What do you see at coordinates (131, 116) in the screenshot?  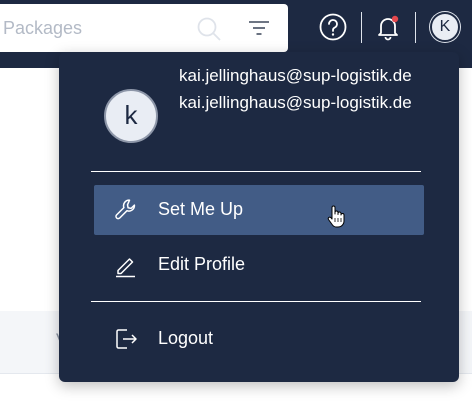 I see `profile-avatar: k` at bounding box center [131, 116].